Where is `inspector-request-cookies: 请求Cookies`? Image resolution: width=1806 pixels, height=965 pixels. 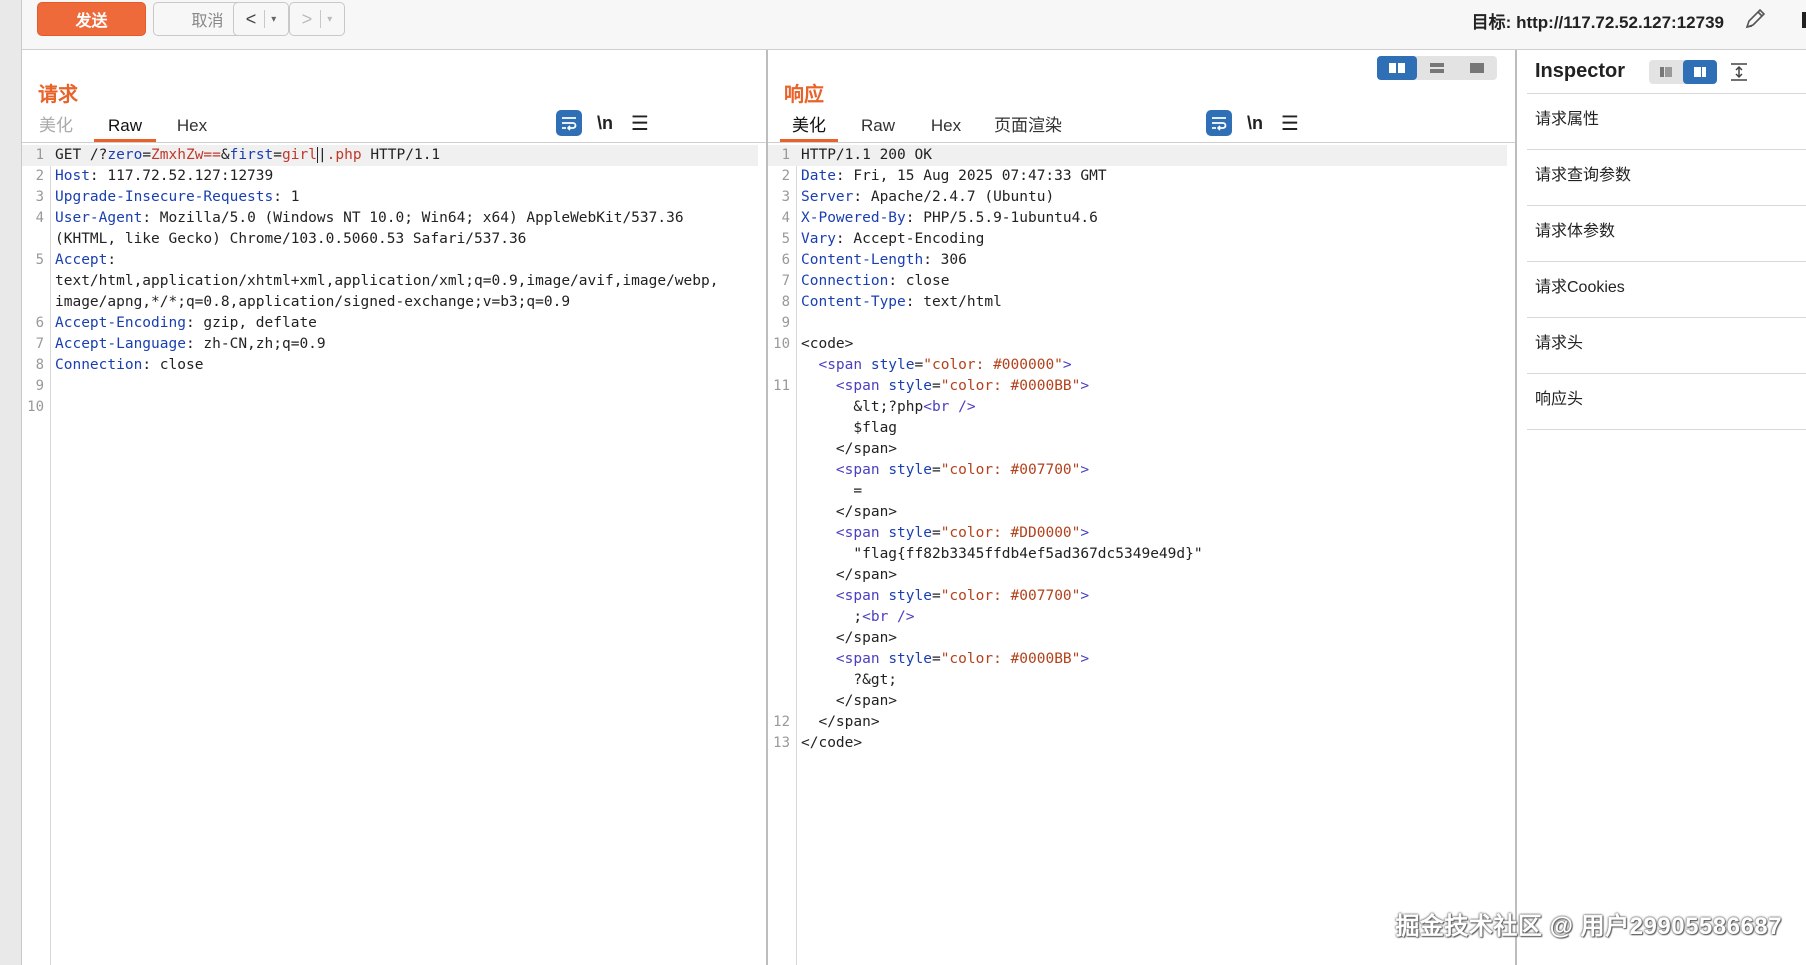 inspector-request-cookies: 请求Cookies is located at coordinates (1666, 290).